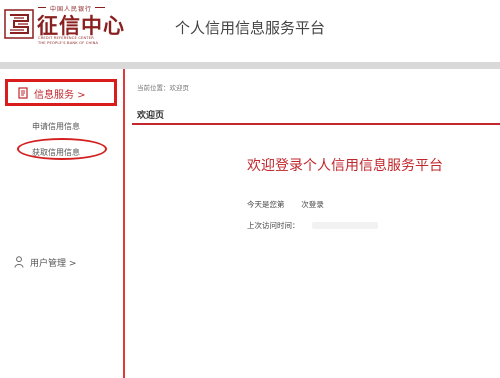 The width and height of the screenshot is (500, 378). What do you see at coordinates (62, 149) in the screenshot?
I see `highlight-annotation-oval` at bounding box center [62, 149].